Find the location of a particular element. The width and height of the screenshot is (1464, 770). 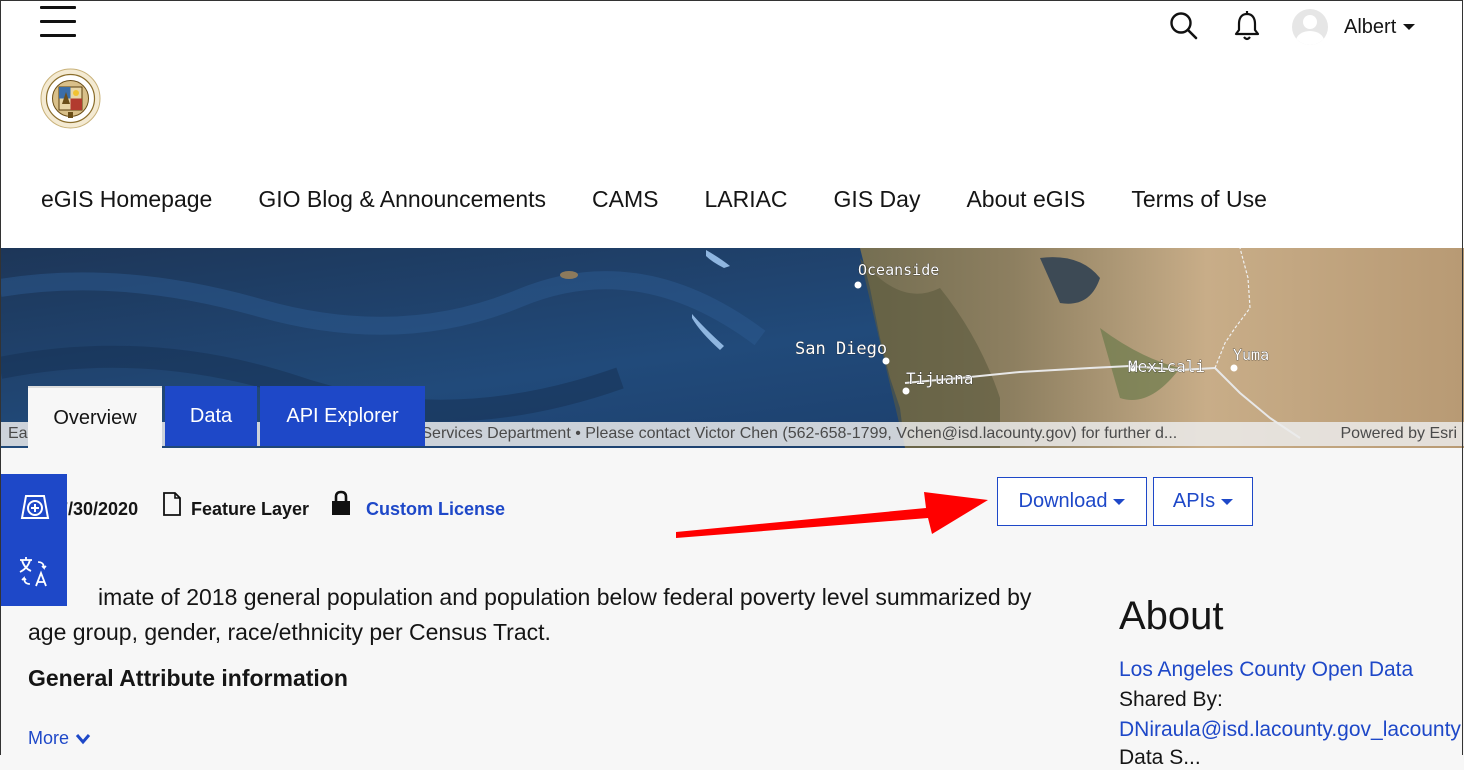

user-menu: Albert is located at coordinates (1354, 27).